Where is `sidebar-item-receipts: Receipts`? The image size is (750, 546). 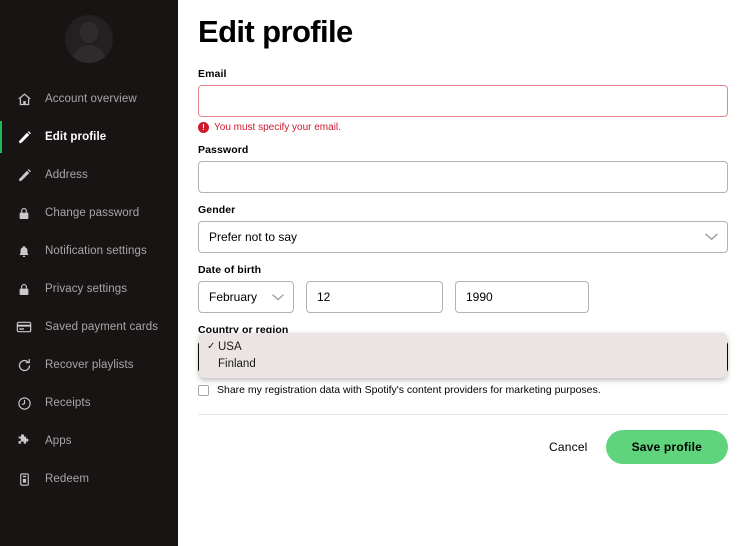
sidebar-item-receipts: Receipts is located at coordinates (89, 403).